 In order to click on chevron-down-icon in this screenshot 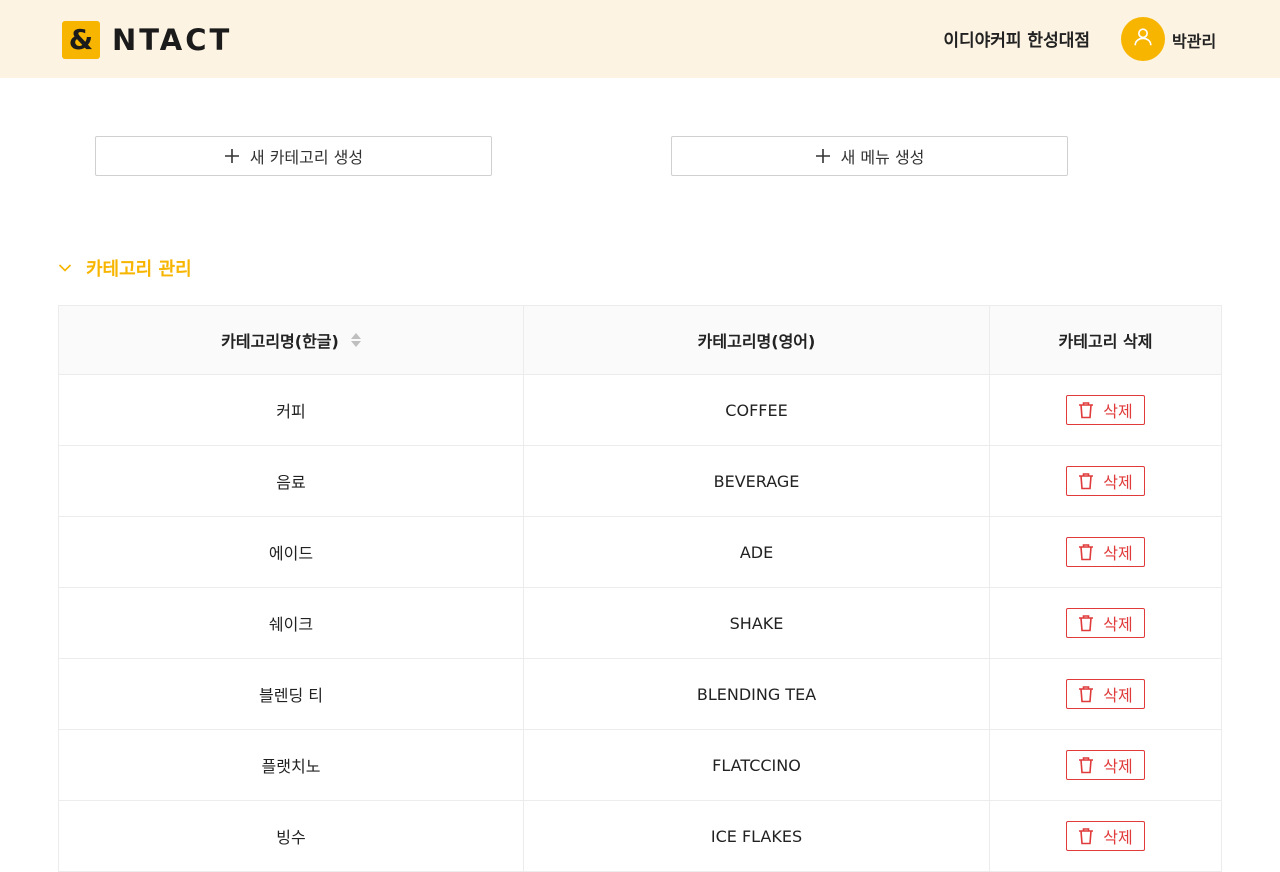, I will do `click(65, 268)`.